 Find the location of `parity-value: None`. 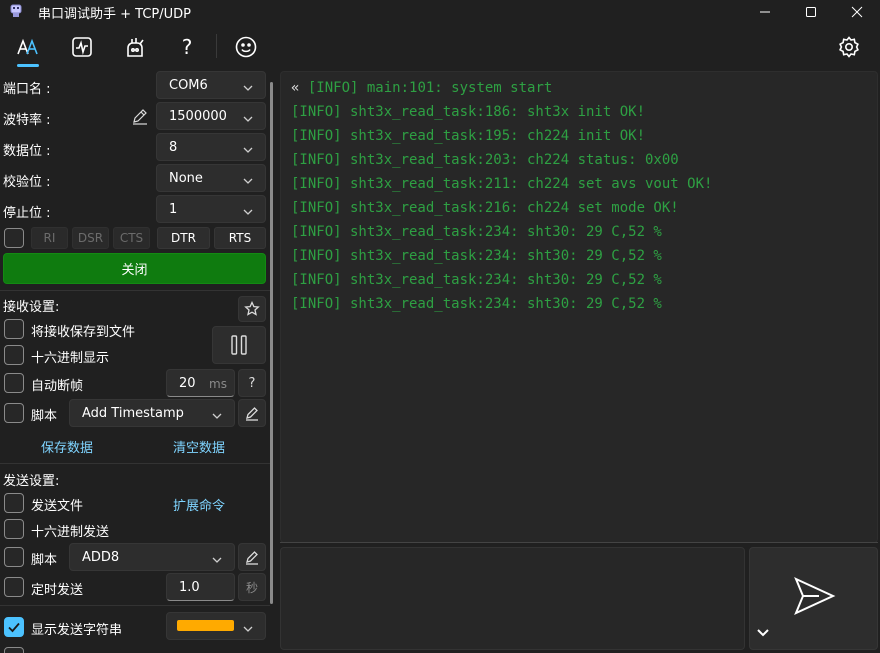

parity-value: None is located at coordinates (186, 178).